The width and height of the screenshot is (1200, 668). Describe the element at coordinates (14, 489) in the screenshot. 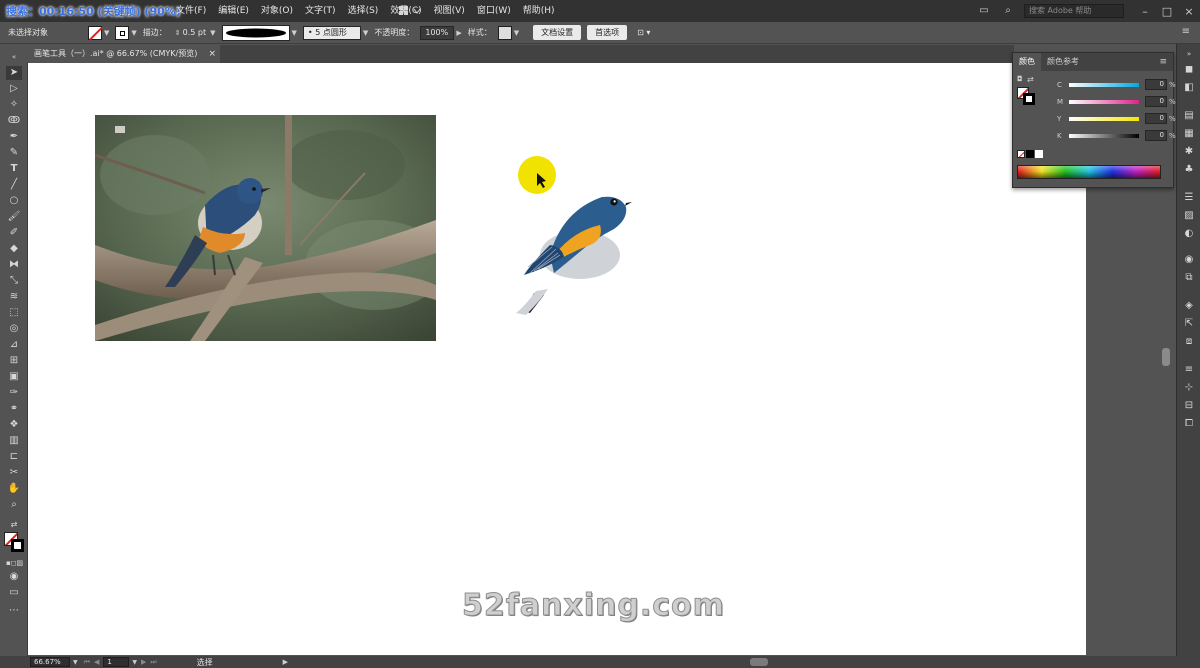

I see `hand-tool-icon: ✋` at that location.